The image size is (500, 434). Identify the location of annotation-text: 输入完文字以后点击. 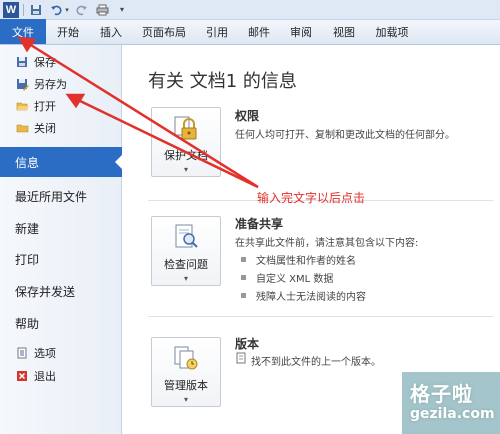
(311, 198).